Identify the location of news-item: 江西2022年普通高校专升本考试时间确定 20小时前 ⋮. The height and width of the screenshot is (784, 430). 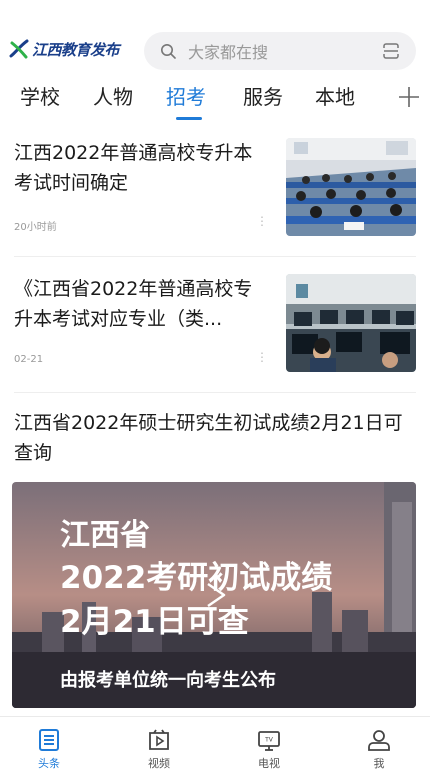
(215, 188).